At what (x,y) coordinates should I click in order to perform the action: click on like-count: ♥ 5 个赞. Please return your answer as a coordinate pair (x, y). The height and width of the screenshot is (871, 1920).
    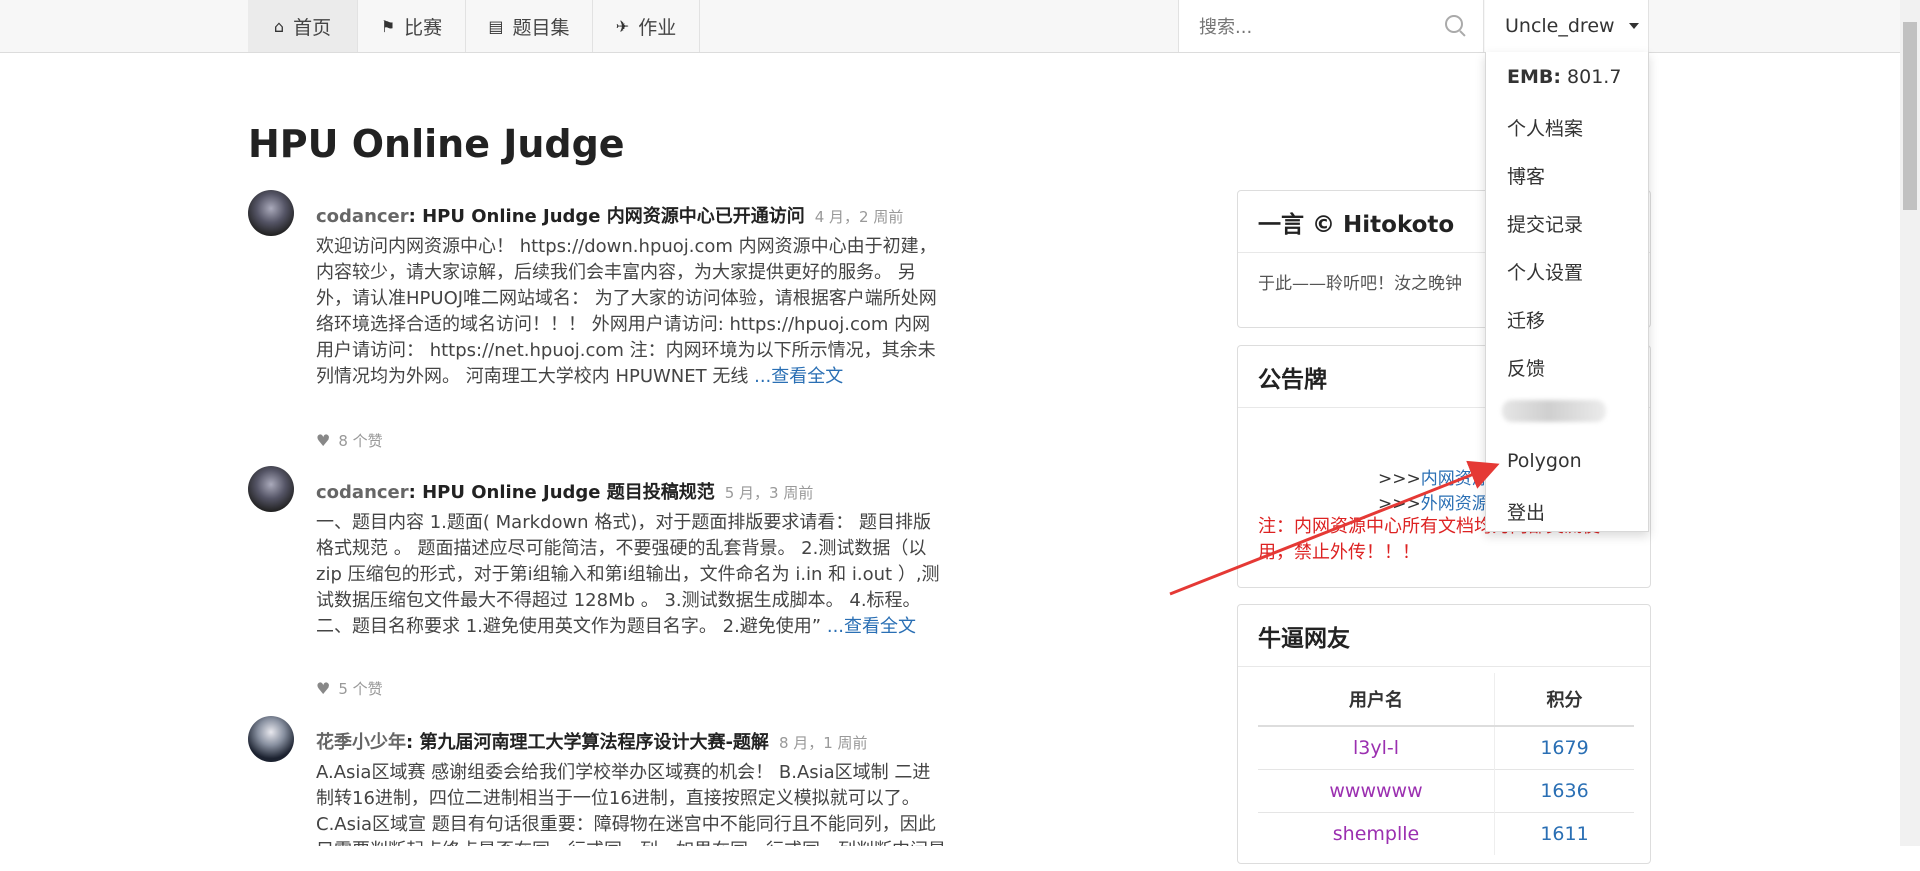
    Looking at the image, I should click on (349, 688).